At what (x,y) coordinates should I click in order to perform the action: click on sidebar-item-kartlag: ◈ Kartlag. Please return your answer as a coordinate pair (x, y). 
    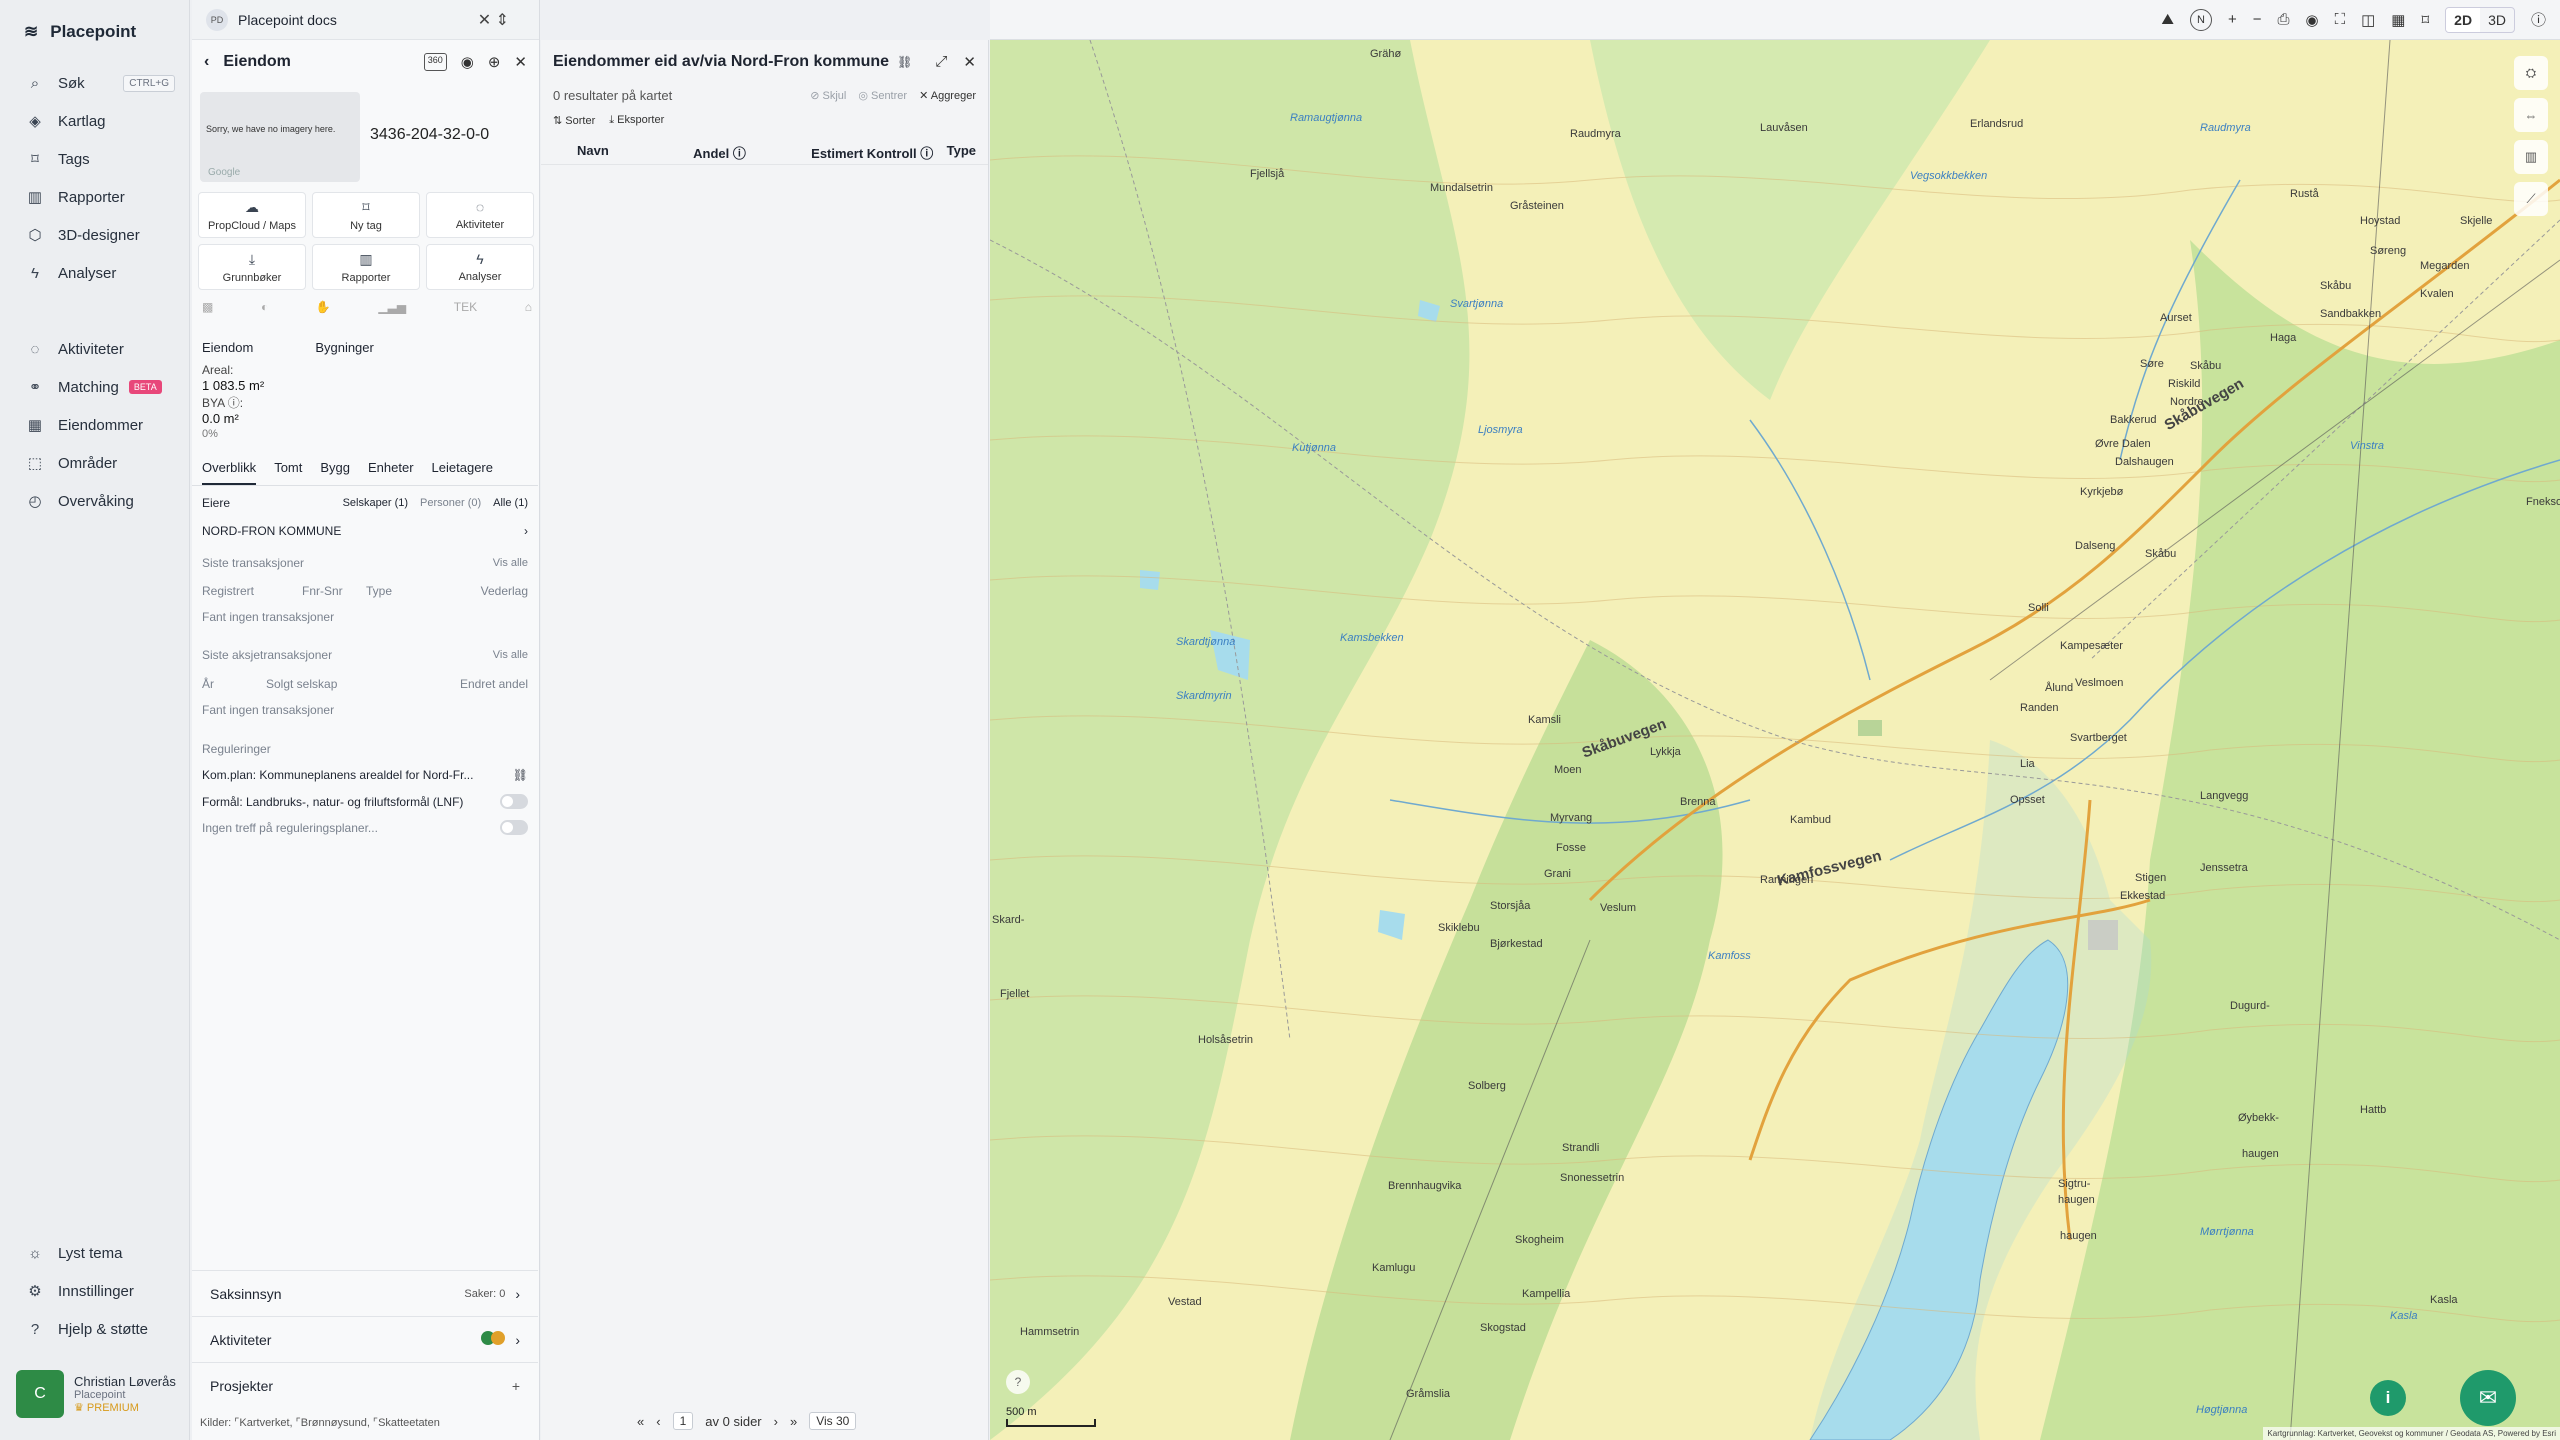
    Looking at the image, I should click on (94, 121).